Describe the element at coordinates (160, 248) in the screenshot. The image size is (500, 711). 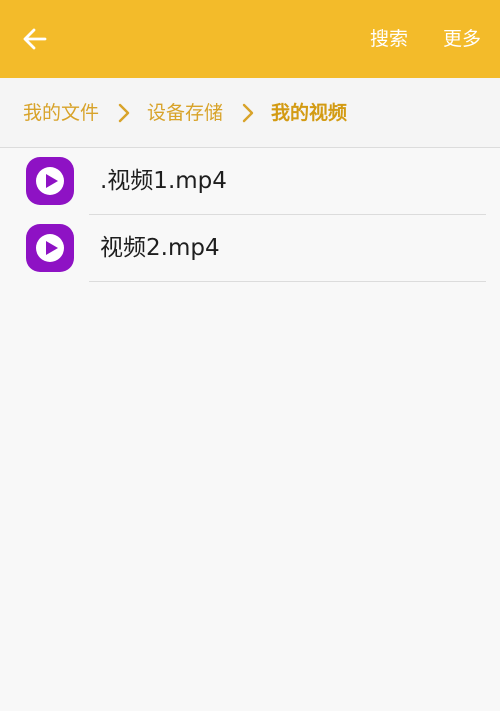
I see `file-name: 视频2.mp4` at that location.